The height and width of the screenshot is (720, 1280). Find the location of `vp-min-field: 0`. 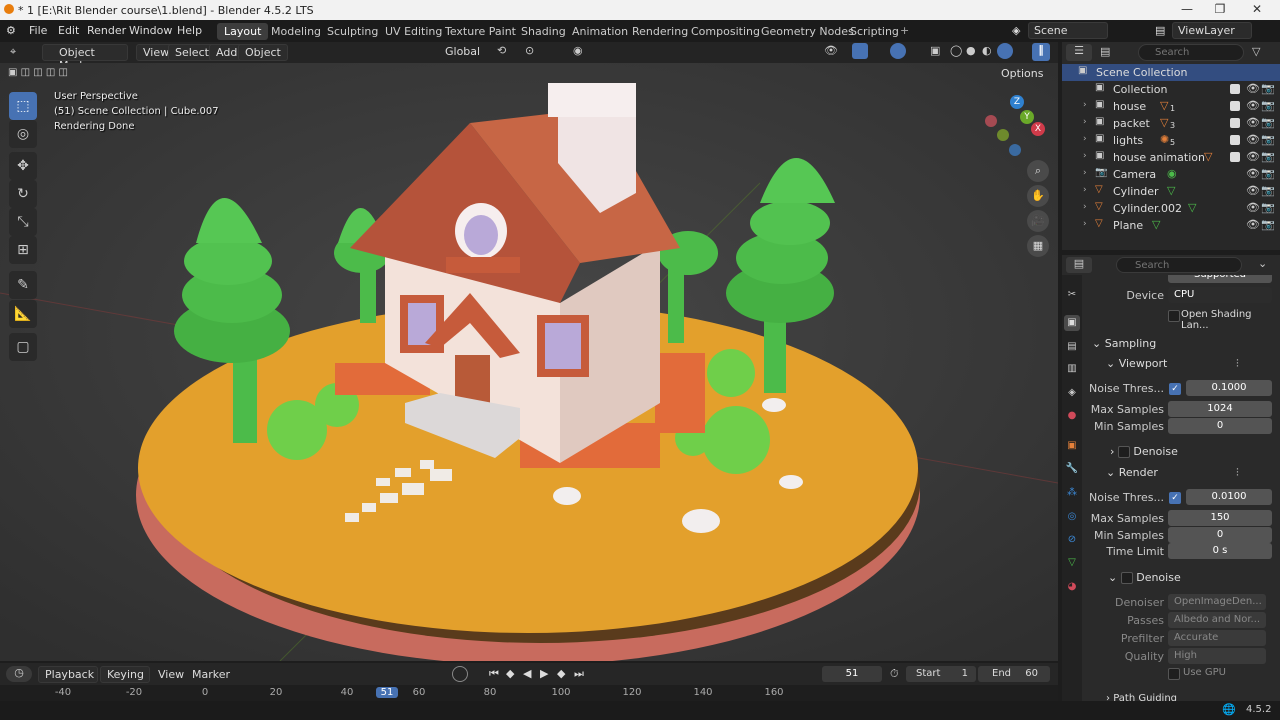

vp-min-field: 0 is located at coordinates (1220, 426).